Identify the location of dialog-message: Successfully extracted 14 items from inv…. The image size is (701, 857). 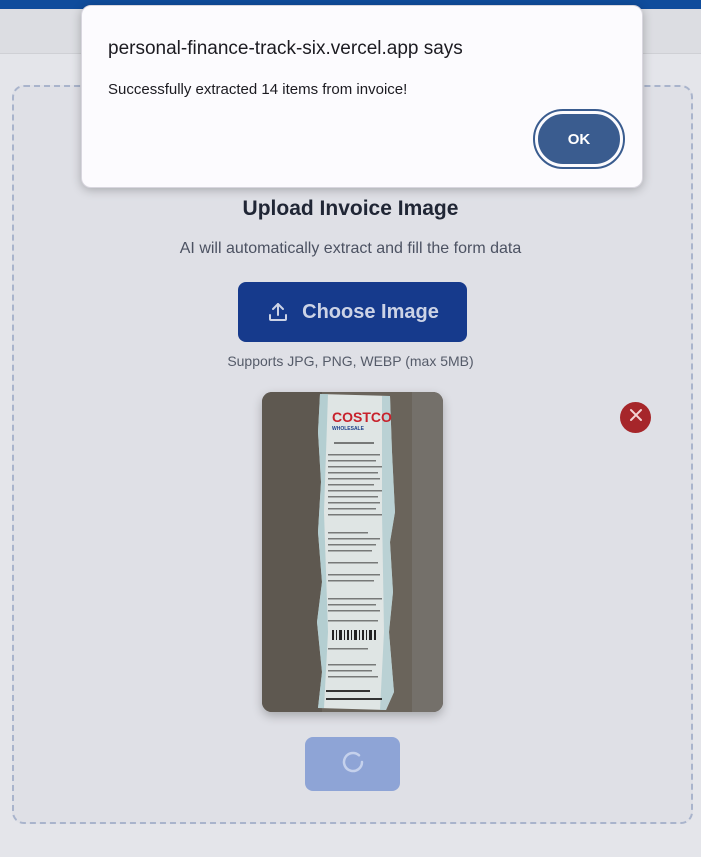
(258, 89).